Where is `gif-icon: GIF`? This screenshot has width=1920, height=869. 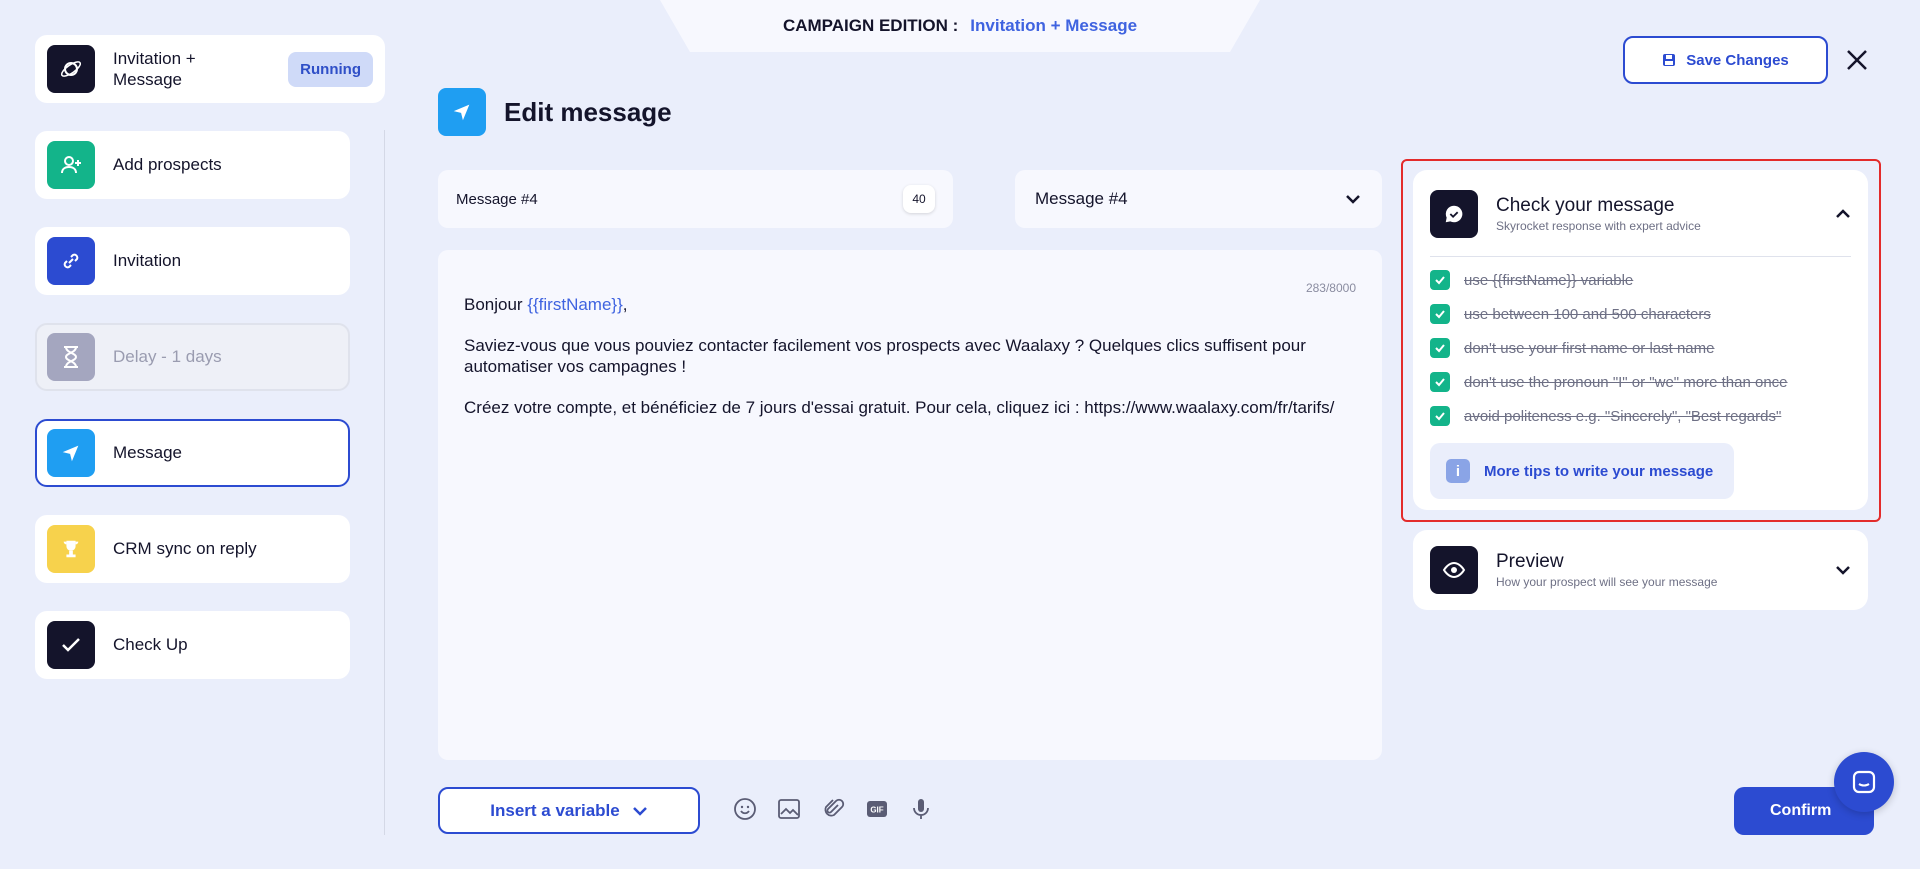 gif-icon: GIF is located at coordinates (877, 809).